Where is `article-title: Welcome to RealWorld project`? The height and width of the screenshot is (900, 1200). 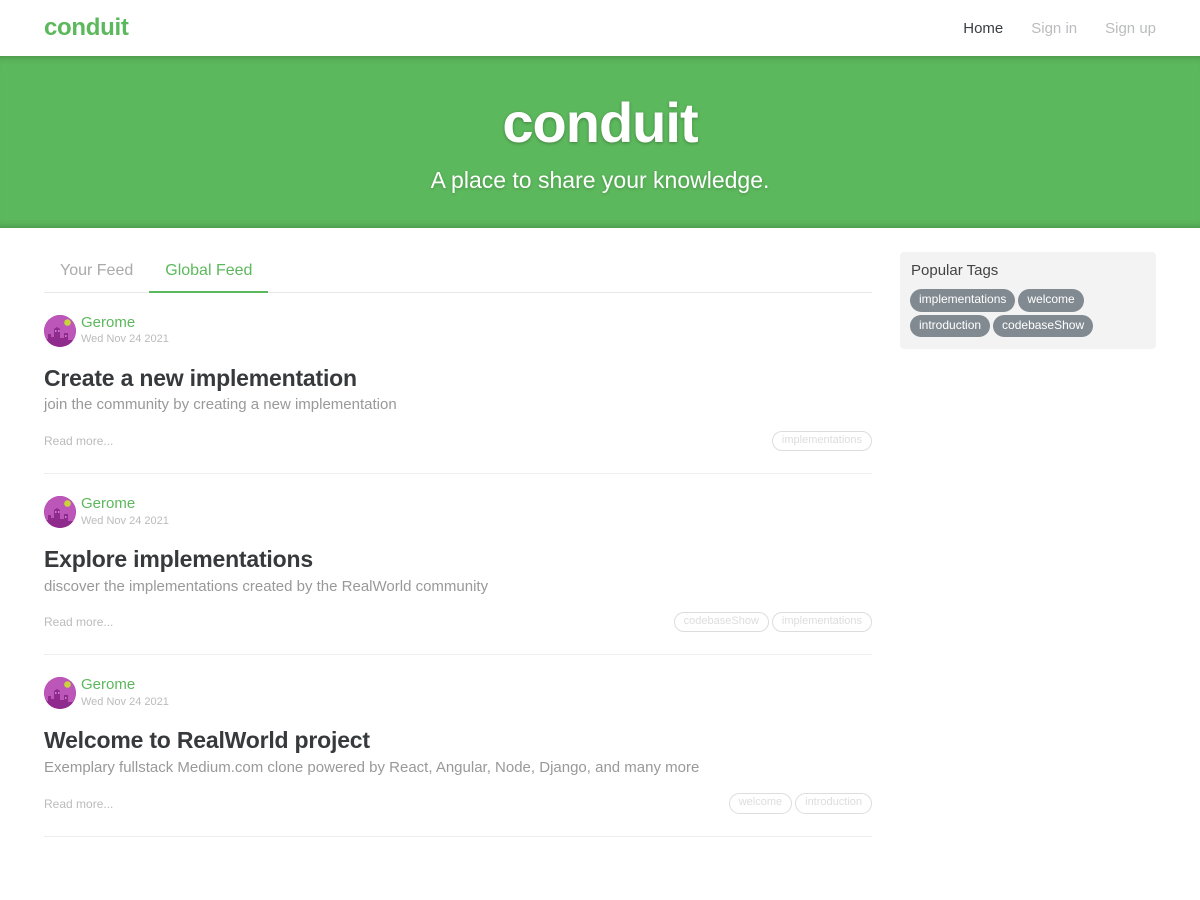 article-title: Welcome to RealWorld project is located at coordinates (207, 740).